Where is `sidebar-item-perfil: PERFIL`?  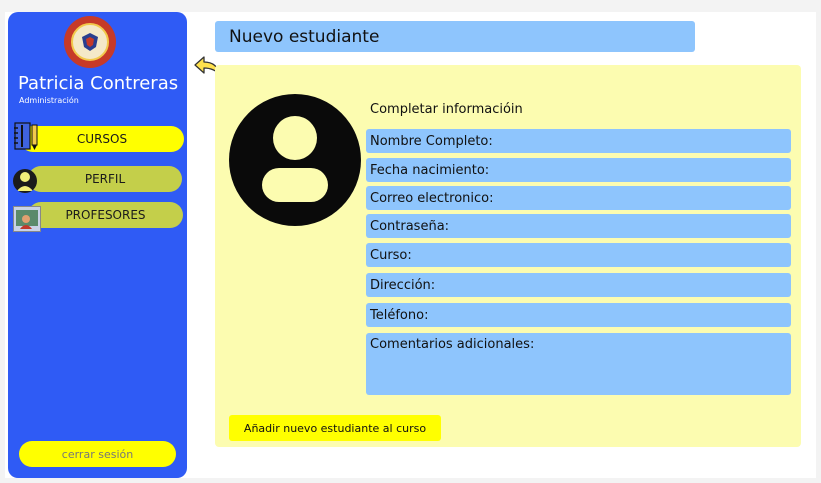
sidebar-item-perfil: PERFIL is located at coordinates (105, 179).